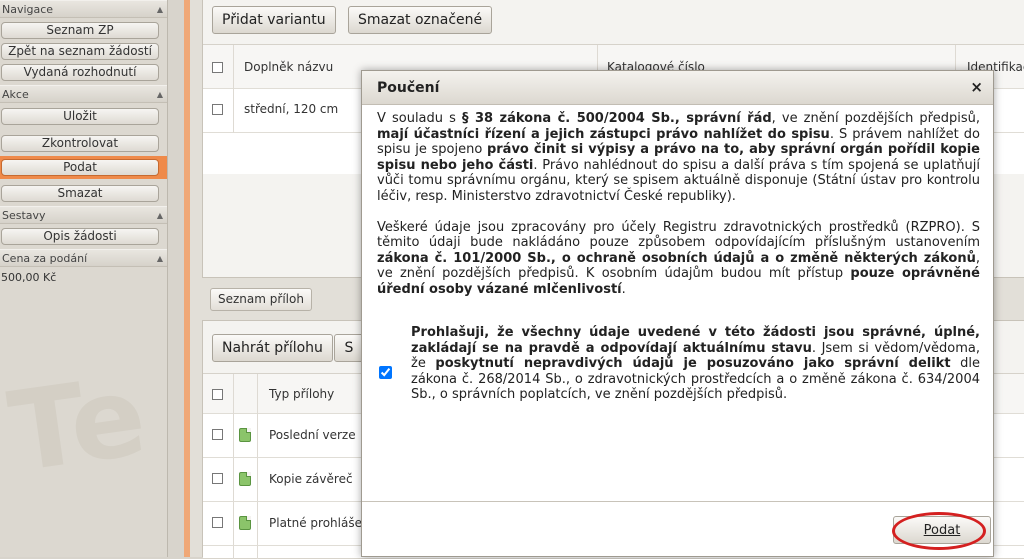  I want to click on delete-selected-button: Smazat označené, so click(420, 20).